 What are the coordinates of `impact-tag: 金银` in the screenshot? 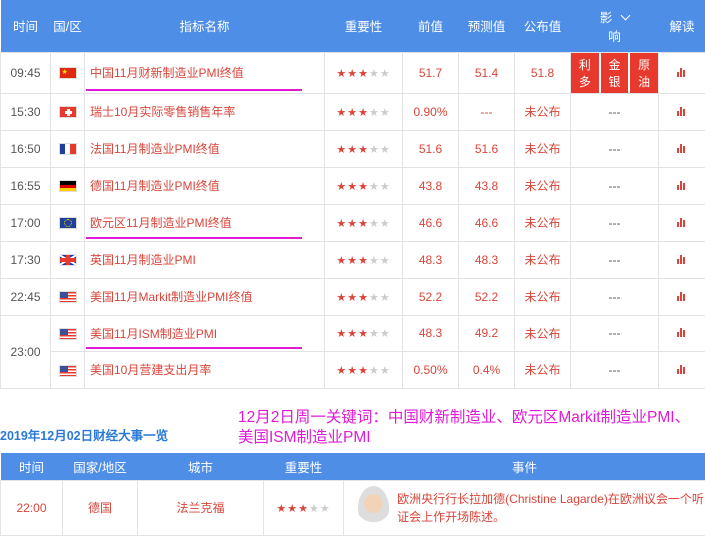 It's located at (615, 73).